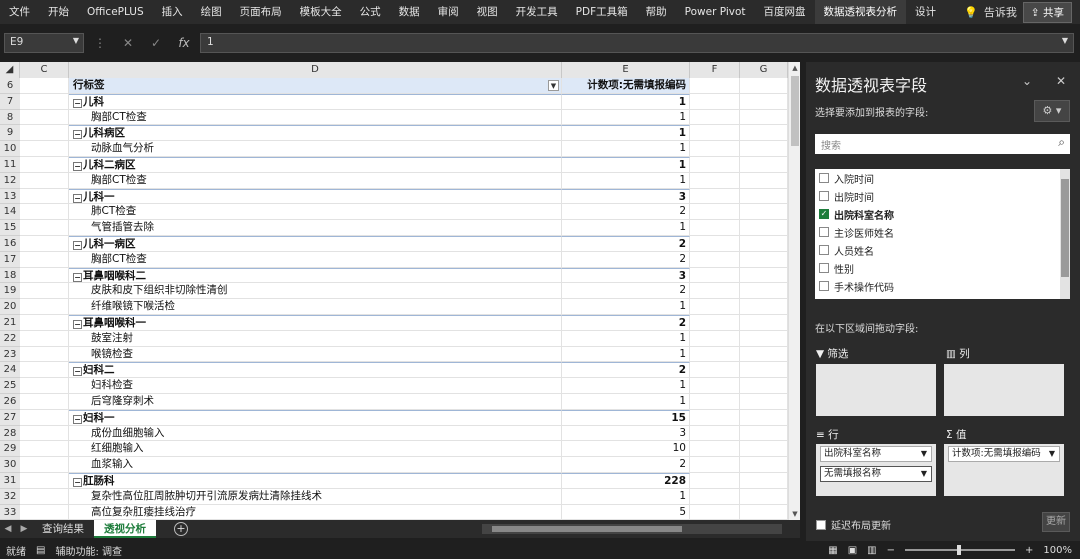 The height and width of the screenshot is (559, 1080). What do you see at coordinates (10, 370) in the screenshot?
I see `row-number: 24` at bounding box center [10, 370].